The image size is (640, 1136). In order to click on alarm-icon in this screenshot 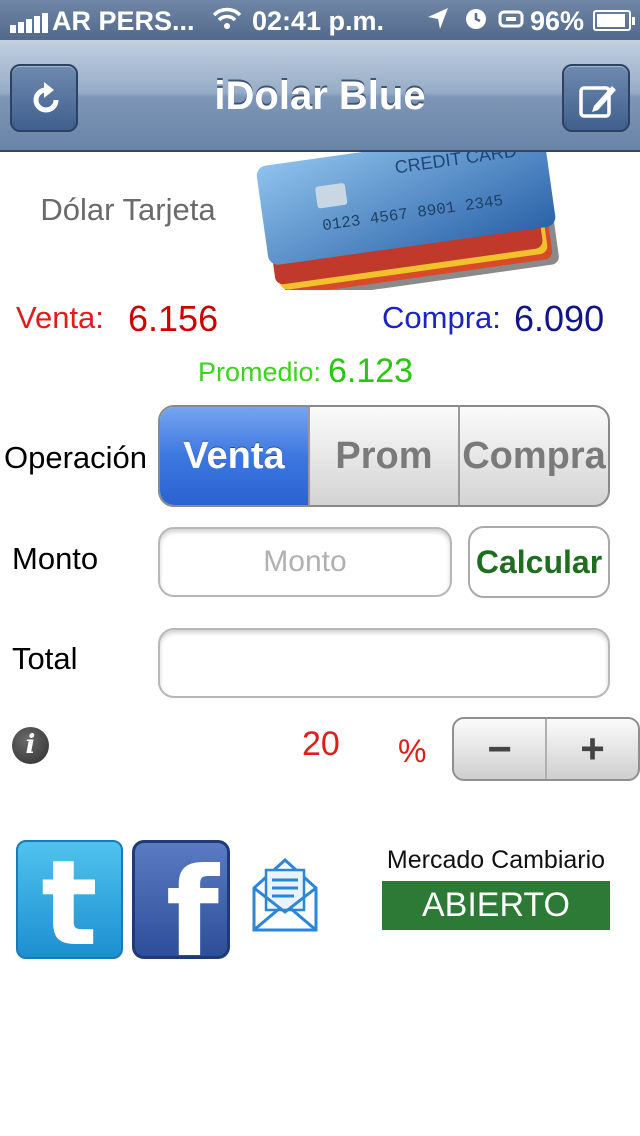, I will do `click(476, 22)`.